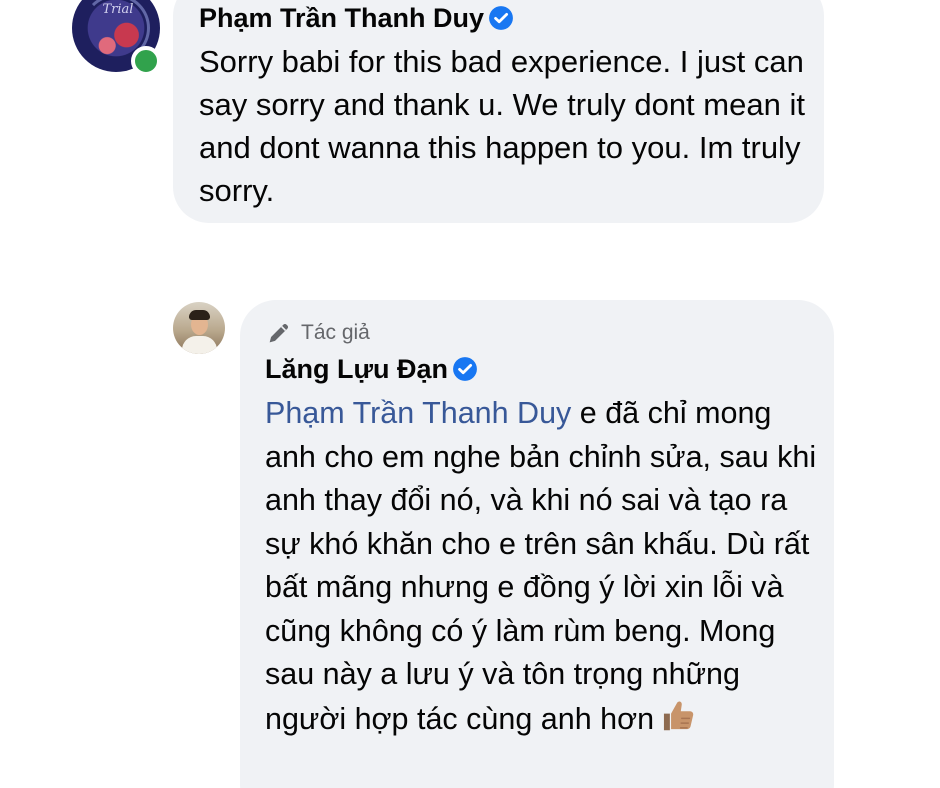  Describe the element at coordinates (418, 413) in the screenshot. I see `mention-link: Phạm Trần Thanh Duy` at that location.